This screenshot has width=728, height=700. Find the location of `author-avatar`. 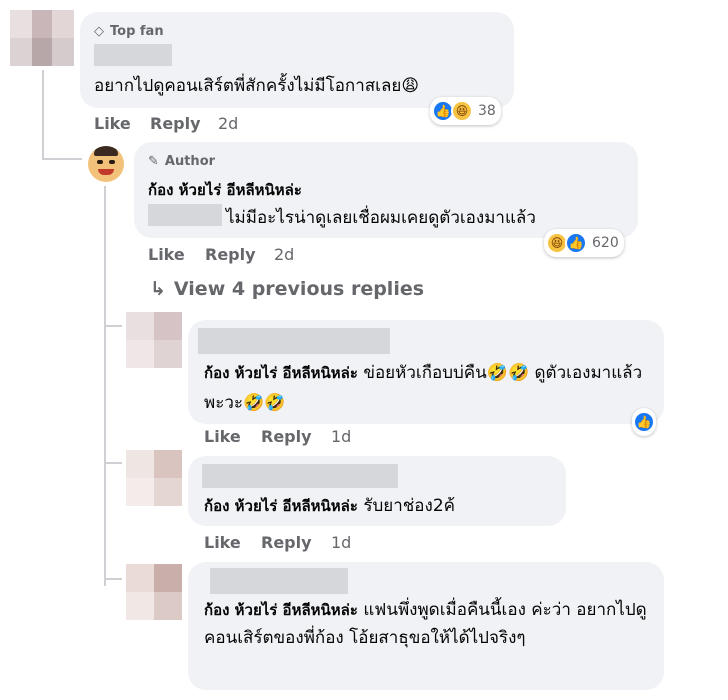

author-avatar is located at coordinates (106, 164).